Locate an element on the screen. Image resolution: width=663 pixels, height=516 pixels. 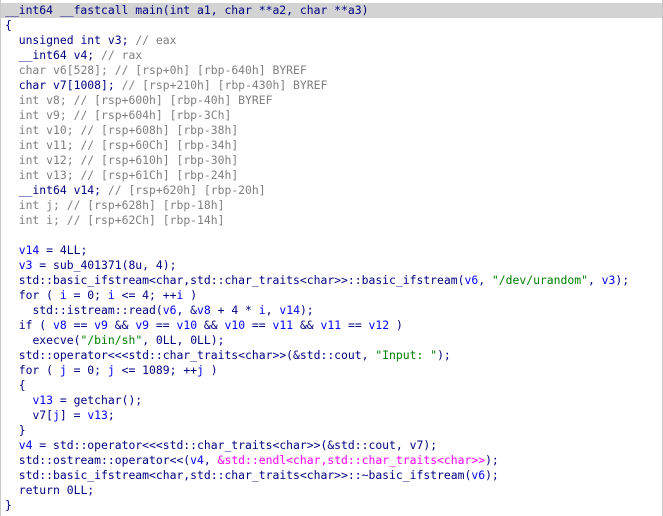
declaration: char v7[1008]; is located at coordinates (70, 85).